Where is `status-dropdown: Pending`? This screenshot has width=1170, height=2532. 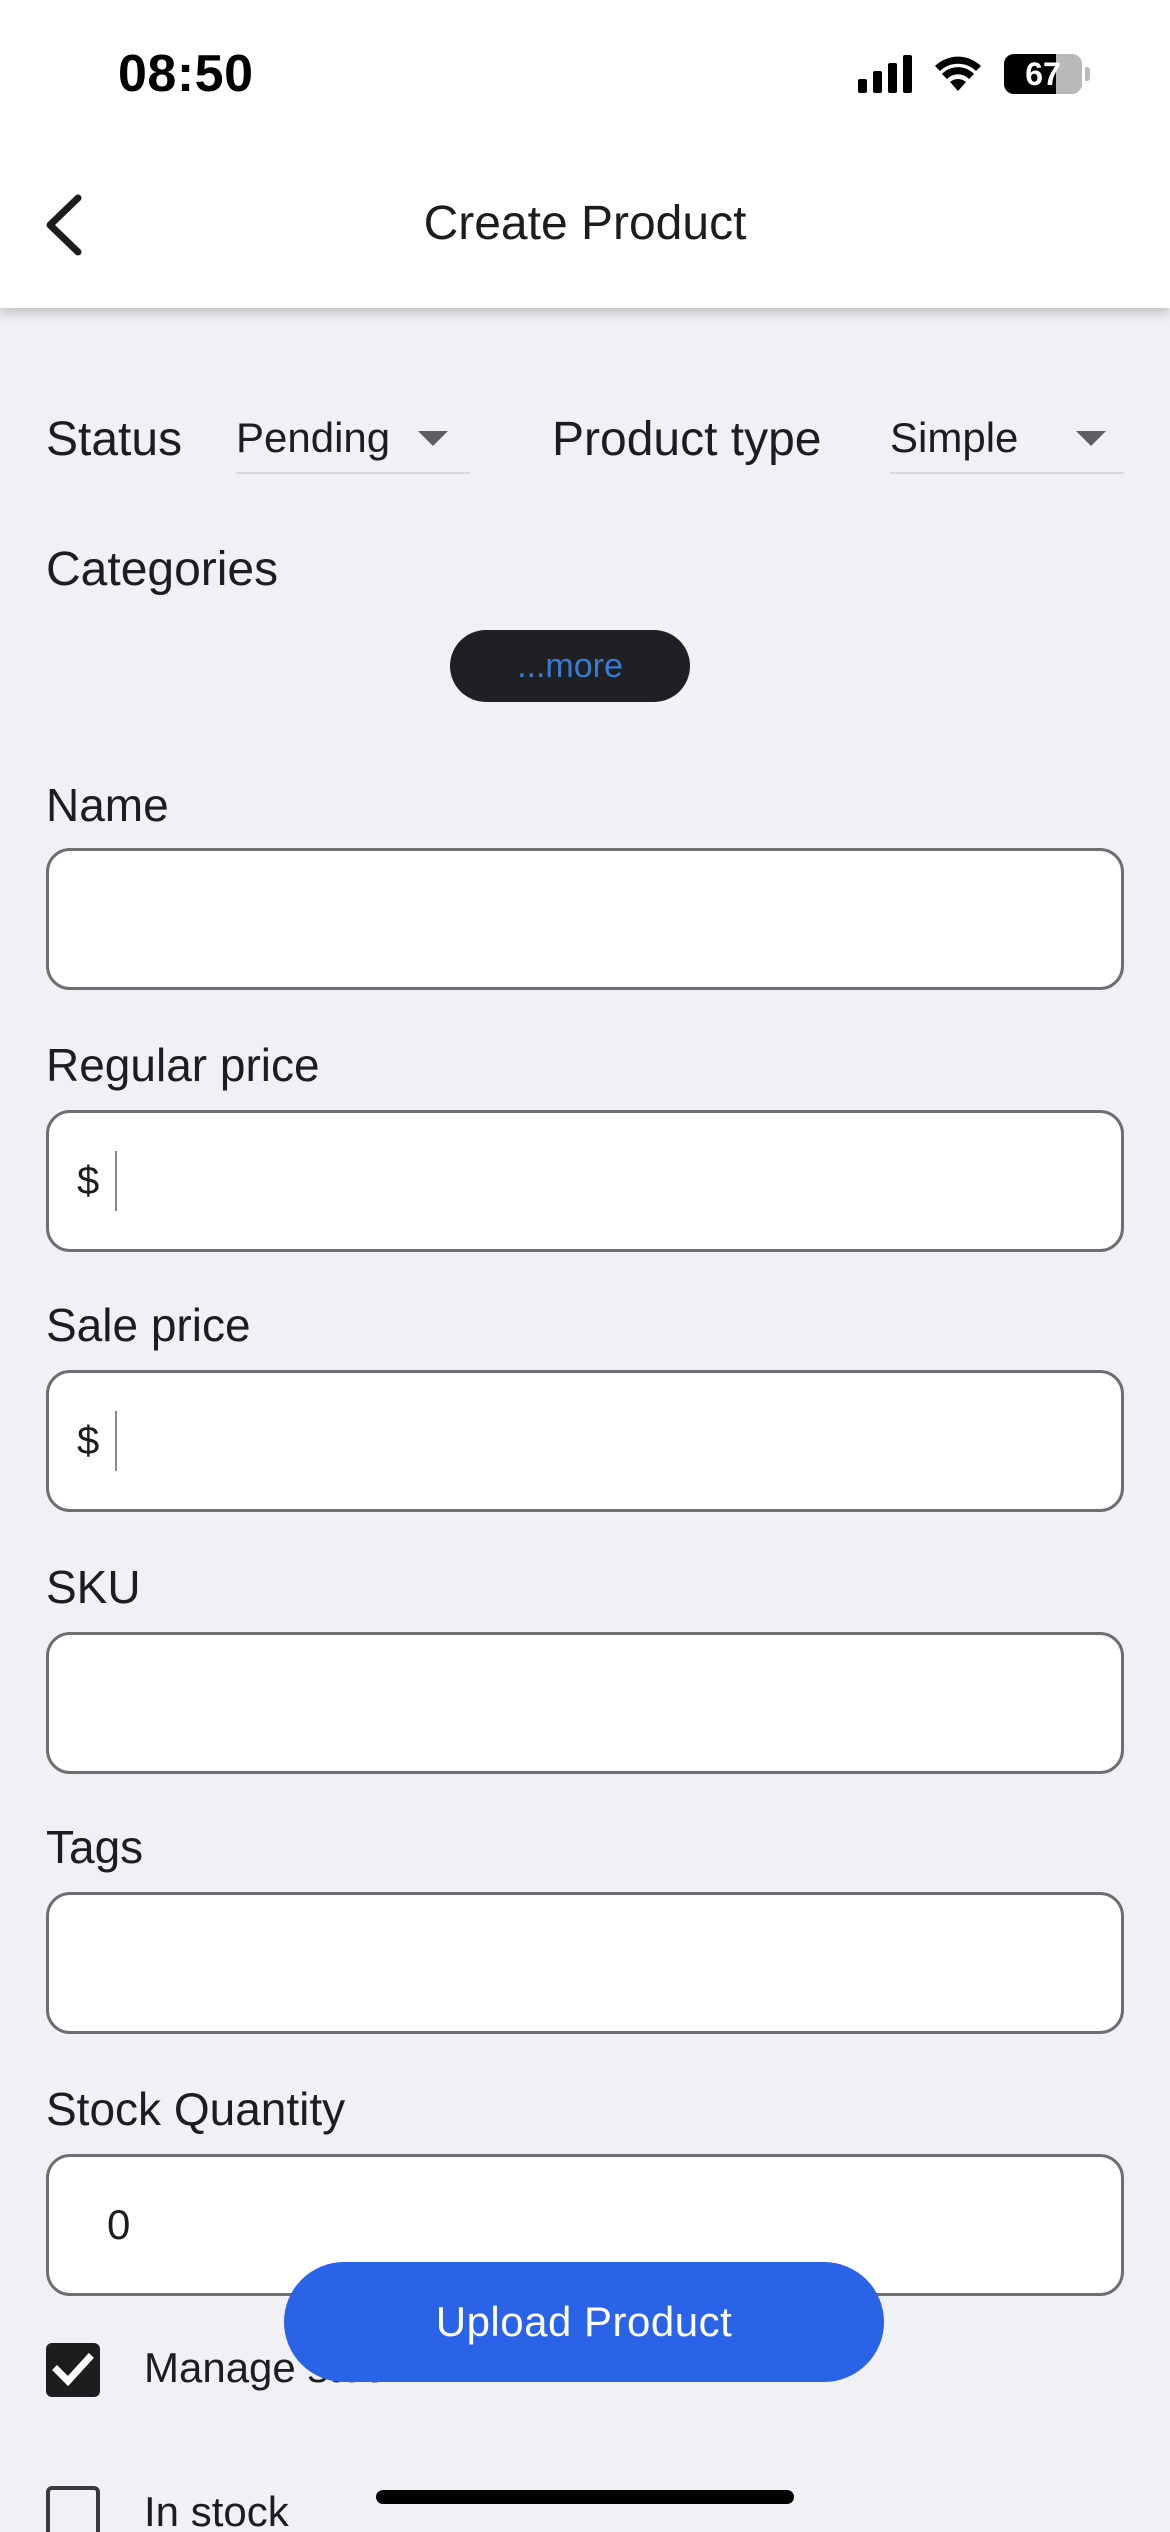 status-dropdown: Pending is located at coordinates (353, 439).